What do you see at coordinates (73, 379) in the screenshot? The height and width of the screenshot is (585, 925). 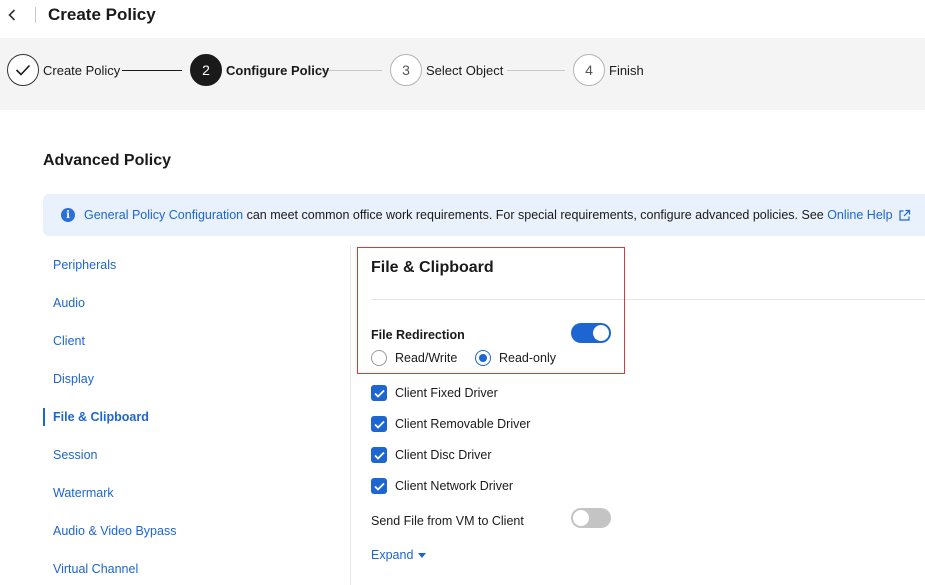 I see `nav-item-display: Display` at bounding box center [73, 379].